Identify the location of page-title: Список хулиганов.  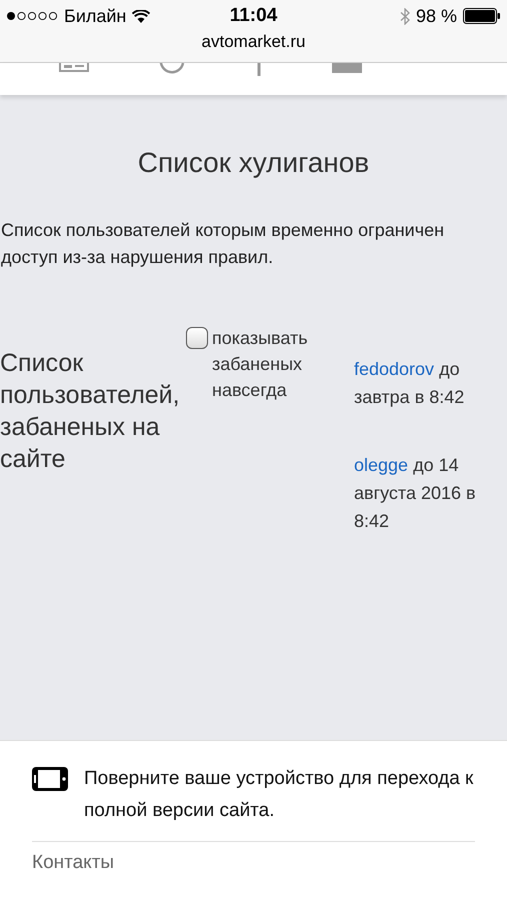
(254, 163).